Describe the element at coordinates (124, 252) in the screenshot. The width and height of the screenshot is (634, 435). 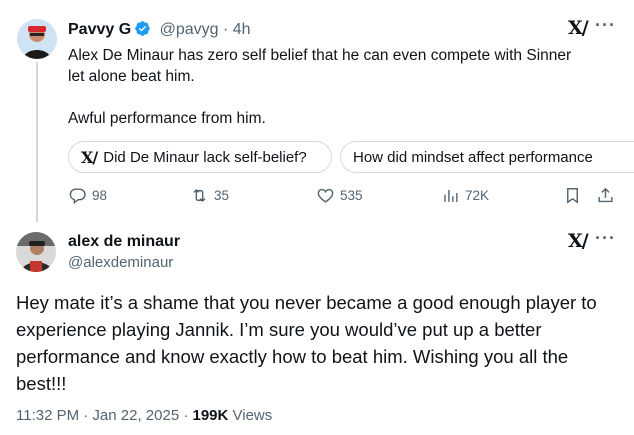
I see `reply-header: alex de minaur @alexdeminaur` at that location.